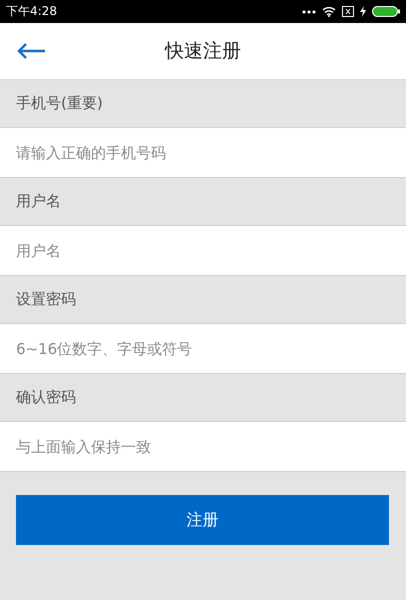 Image resolution: width=406 pixels, height=600 pixels. I want to click on charging-icon, so click(363, 11).